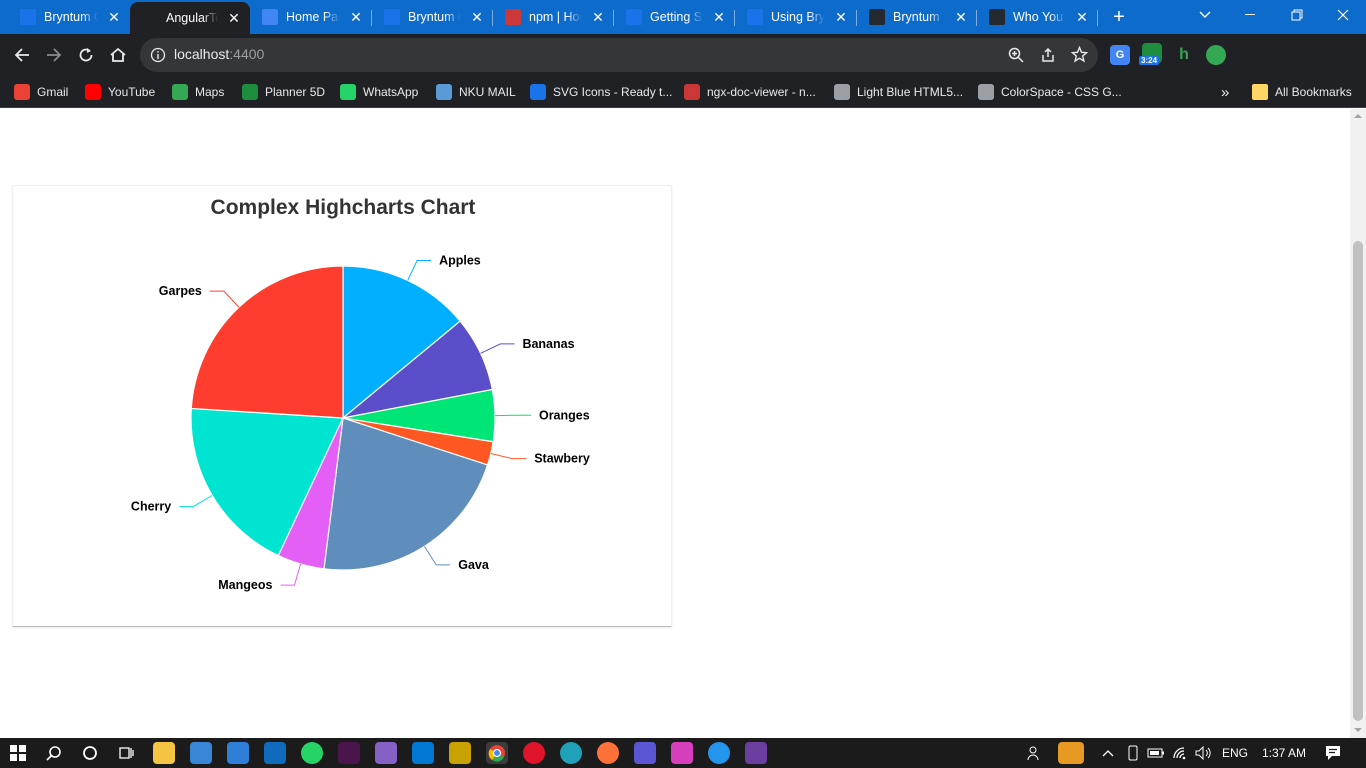 The height and width of the screenshot is (768, 1366). Describe the element at coordinates (1216, 55) in the screenshot. I see `clock-extension-icon` at that location.